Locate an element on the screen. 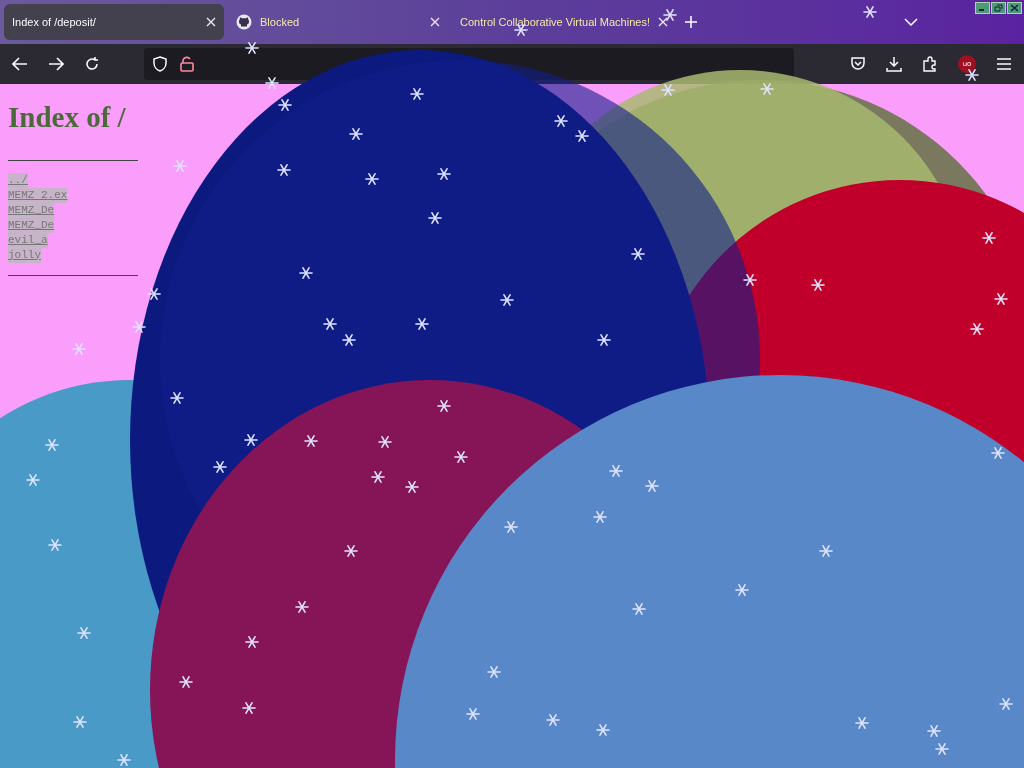 The height and width of the screenshot is (768, 1024). file-link: MEMZ 2.ex is located at coordinates (38, 195).